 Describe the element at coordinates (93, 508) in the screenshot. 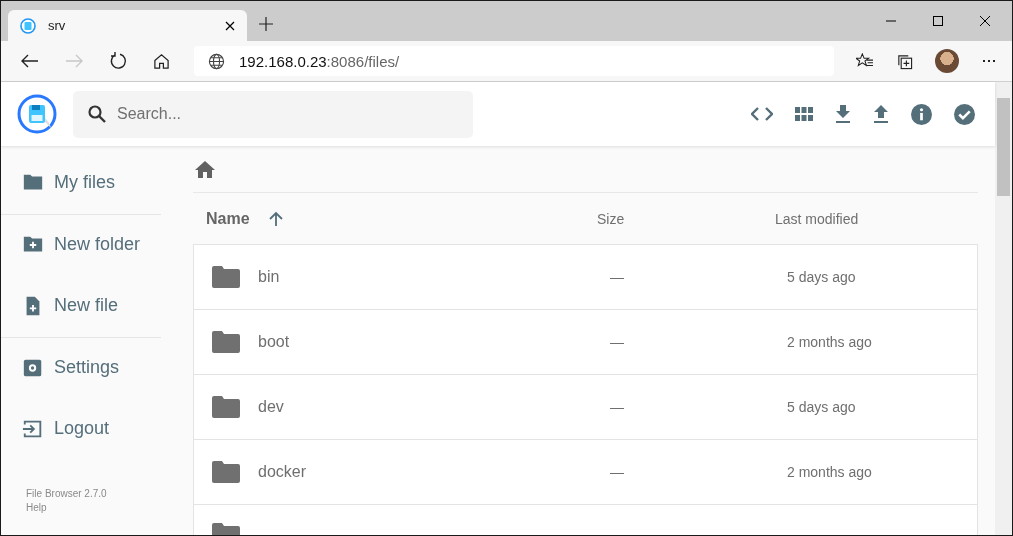

I see `help-link: Help` at that location.